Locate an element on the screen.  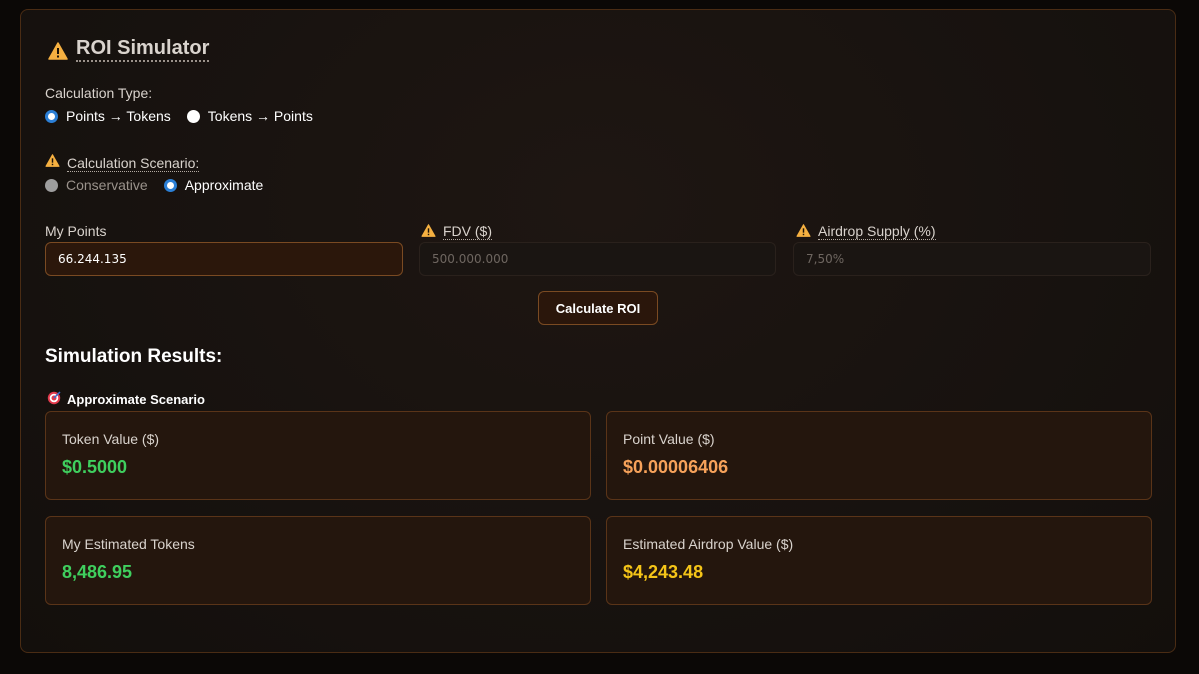
card-value: $0.5000 is located at coordinates (95, 467).